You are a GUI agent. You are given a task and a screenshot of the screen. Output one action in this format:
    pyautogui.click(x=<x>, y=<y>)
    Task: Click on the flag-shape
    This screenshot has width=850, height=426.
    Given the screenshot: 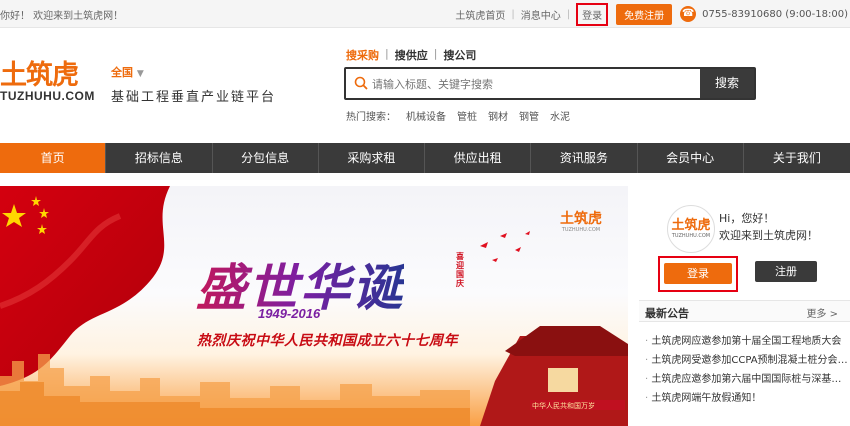 What is the action you would take?
    pyautogui.click(x=85, y=286)
    